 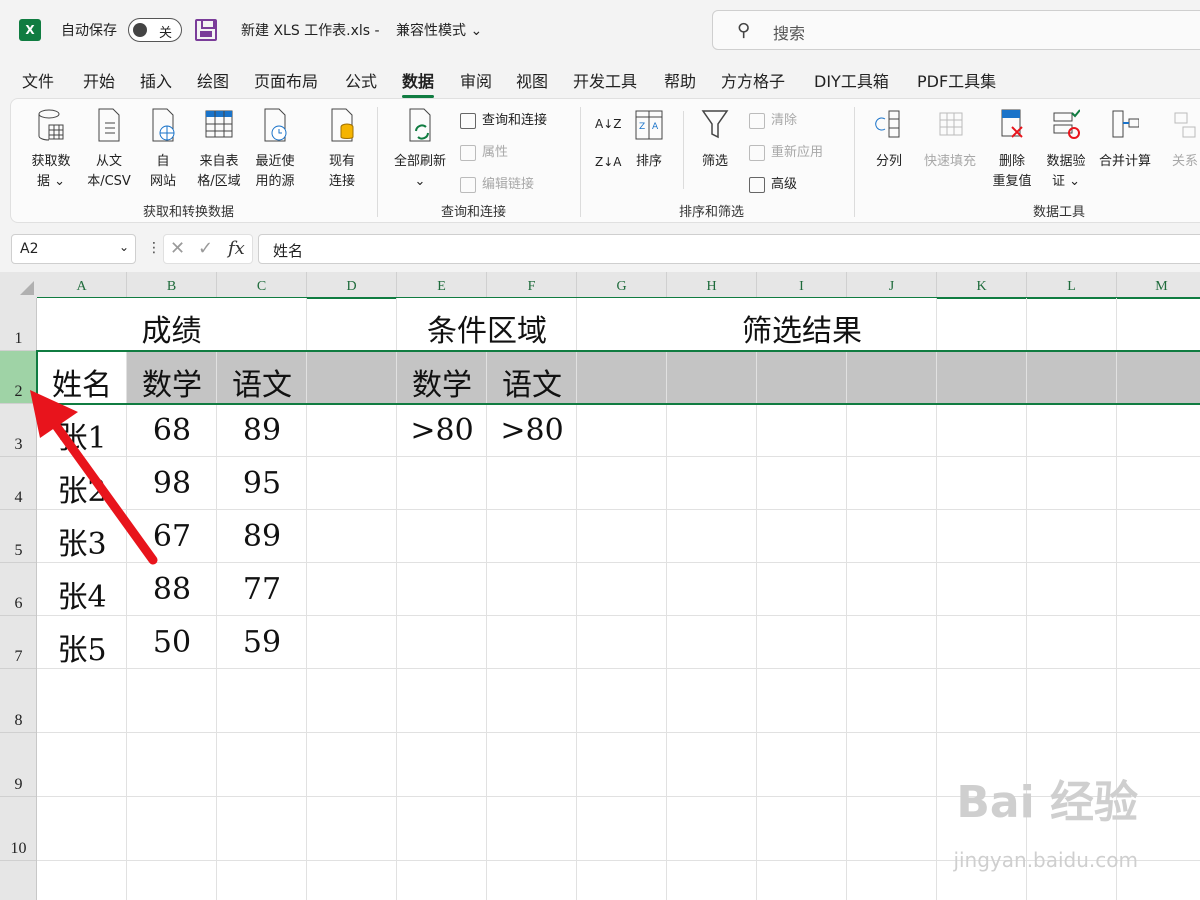 What do you see at coordinates (262, 285) in the screenshot?
I see `column-header-c: C` at bounding box center [262, 285].